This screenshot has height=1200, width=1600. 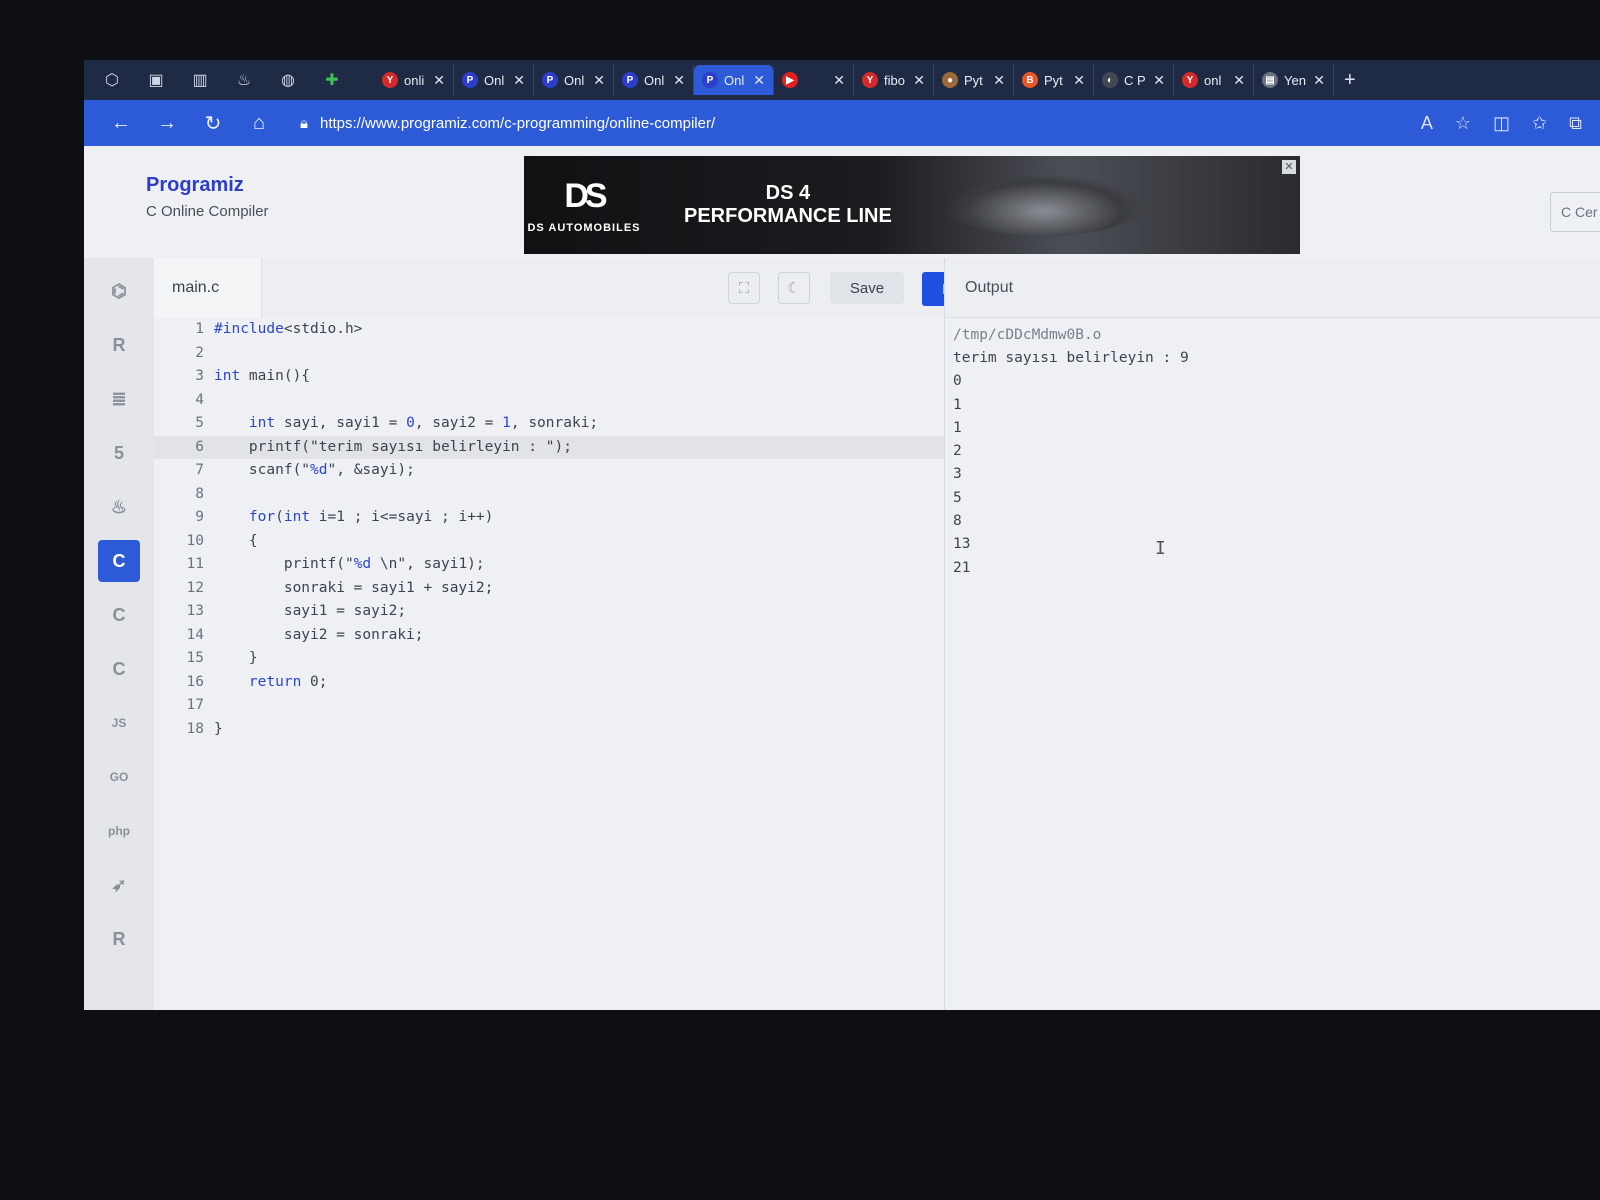 I want to click on workspaces-icon: ⬡, so click(x=112, y=80).